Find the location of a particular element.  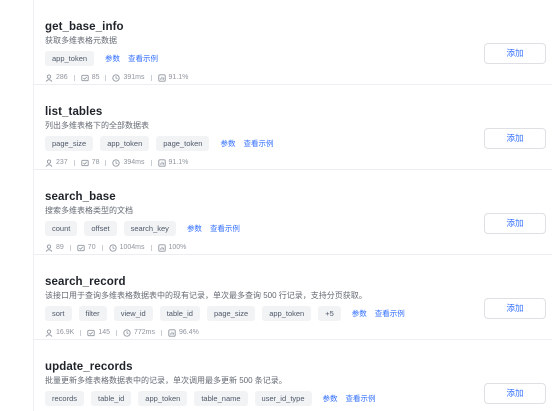

plugin-title: update_records is located at coordinates (89, 367).